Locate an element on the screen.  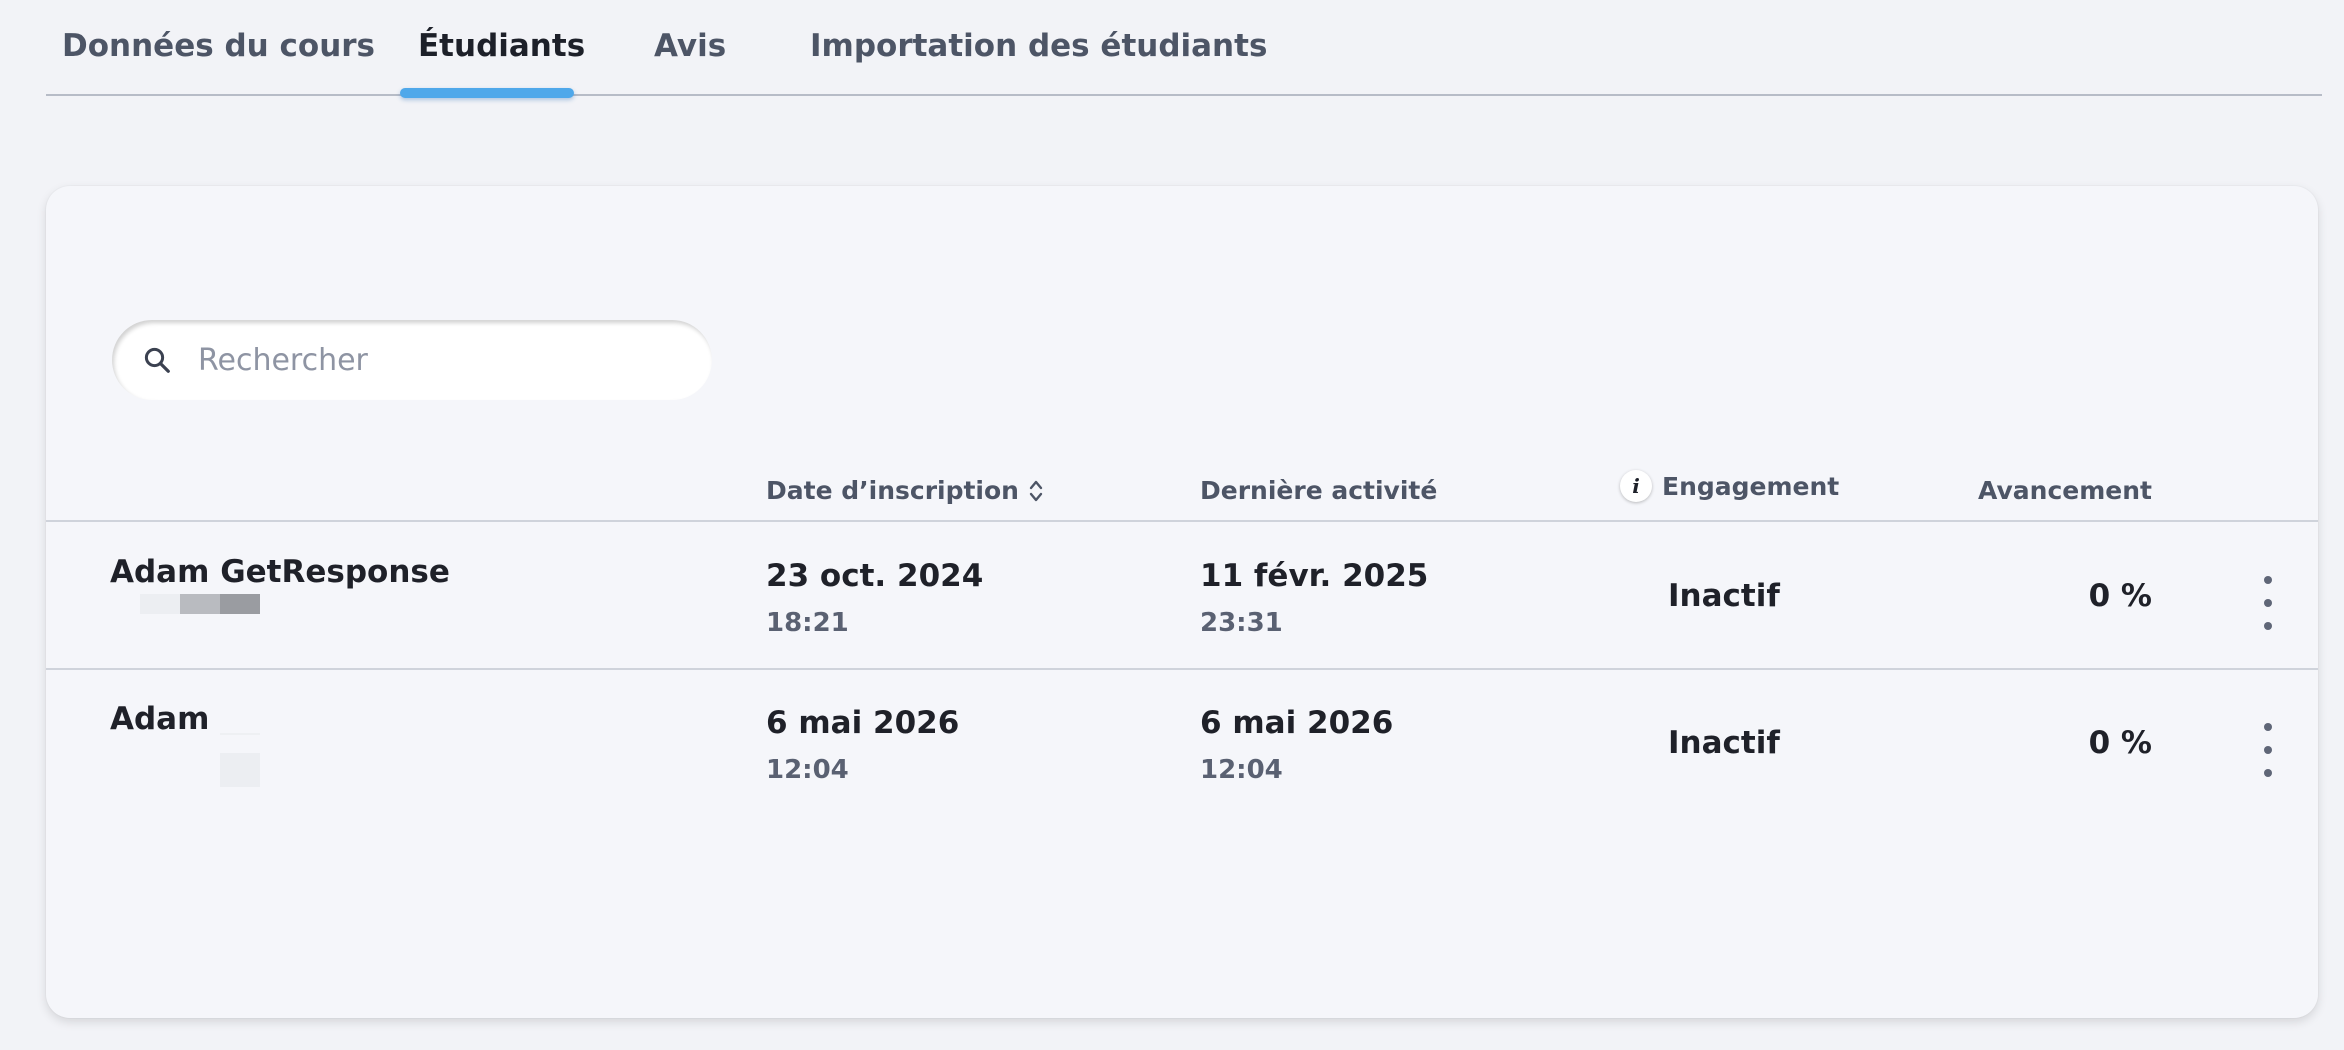
signup-date: 6 mai 2026 is located at coordinates (863, 723).